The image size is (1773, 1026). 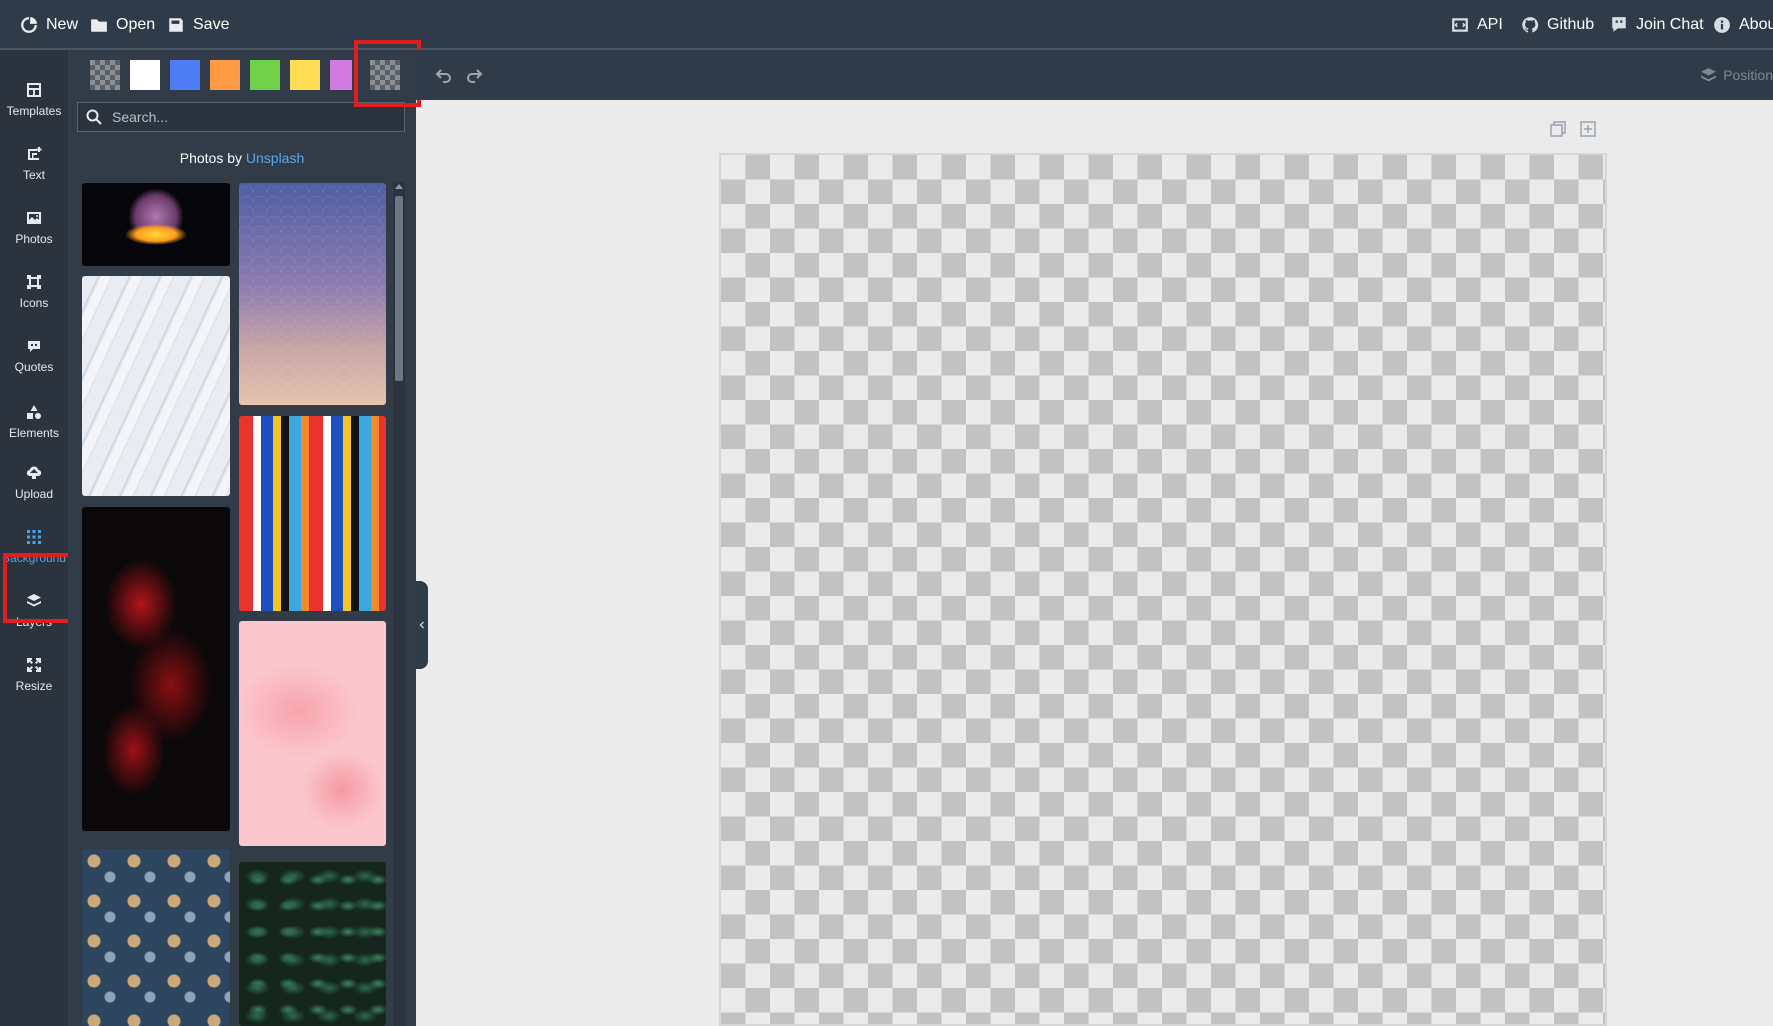 What do you see at coordinates (399, 288) in the screenshot?
I see `scroll-thumb` at bounding box center [399, 288].